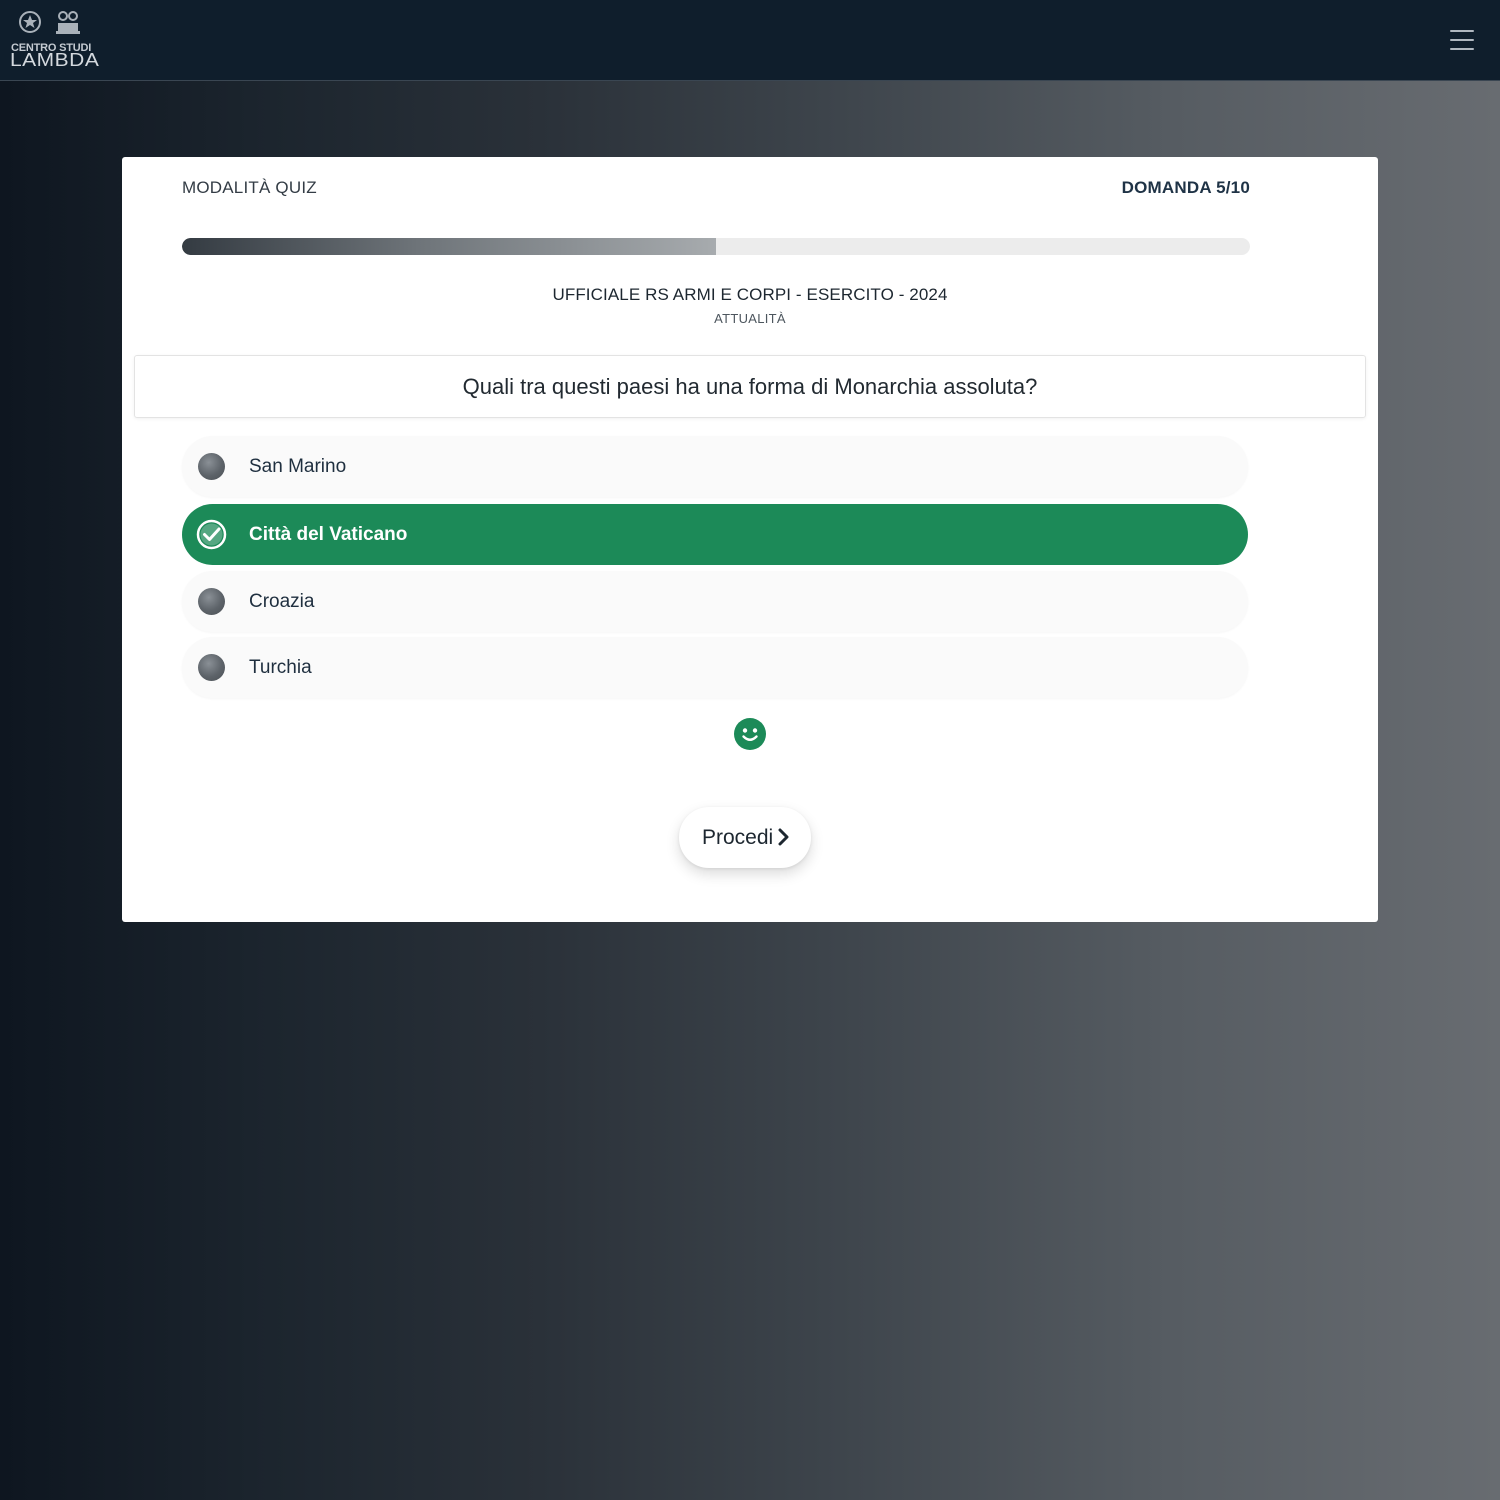 The image size is (1500, 1500). Describe the element at coordinates (328, 534) in the screenshot. I see `answer-label: Città del Vaticano` at that location.